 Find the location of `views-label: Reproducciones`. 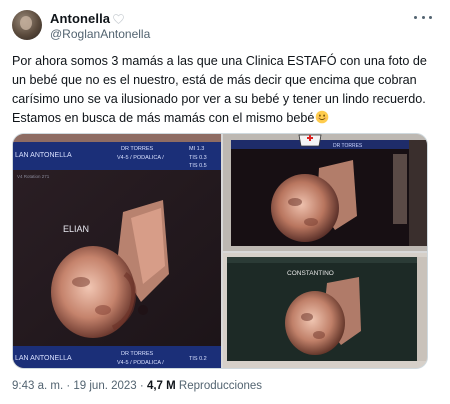

views-label: Reproducciones is located at coordinates (220, 386).